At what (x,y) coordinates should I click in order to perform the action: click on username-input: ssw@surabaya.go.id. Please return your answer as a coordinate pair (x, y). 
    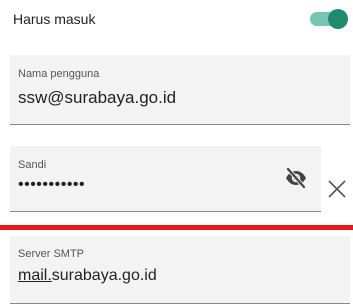
    Looking at the image, I should click on (97, 98).